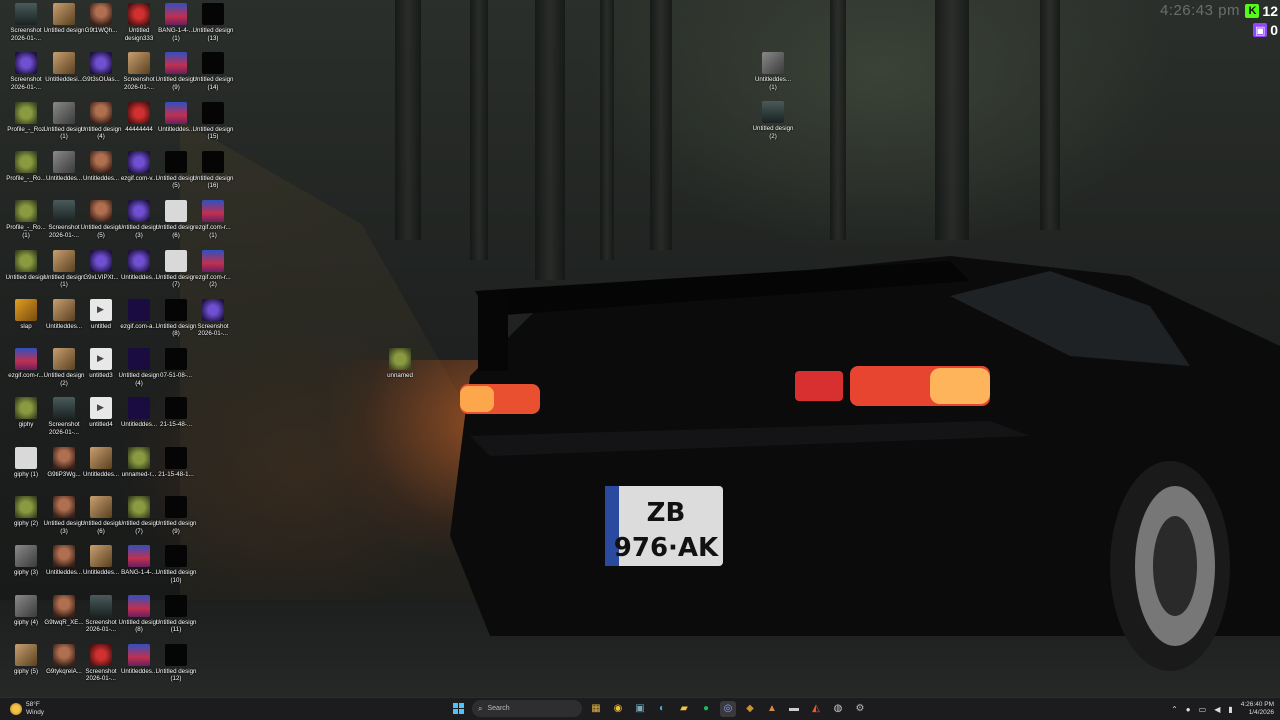 This screenshot has width=1280, height=720. Describe the element at coordinates (458, 709) in the screenshot. I see `start-button` at that location.